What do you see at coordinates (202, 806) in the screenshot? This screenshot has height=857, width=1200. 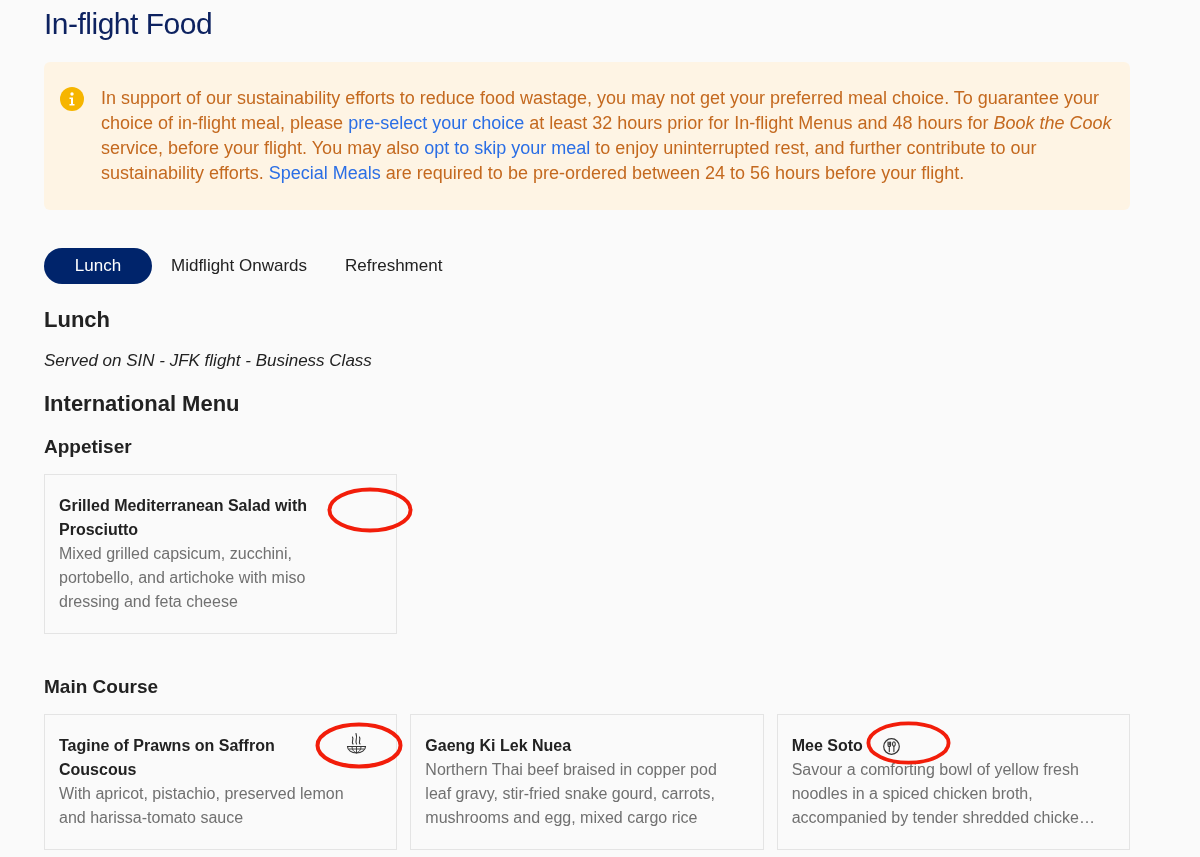 I see `dish-description: With apricot, pistachio, preserved lemon and harissa-tomato sauce` at bounding box center [202, 806].